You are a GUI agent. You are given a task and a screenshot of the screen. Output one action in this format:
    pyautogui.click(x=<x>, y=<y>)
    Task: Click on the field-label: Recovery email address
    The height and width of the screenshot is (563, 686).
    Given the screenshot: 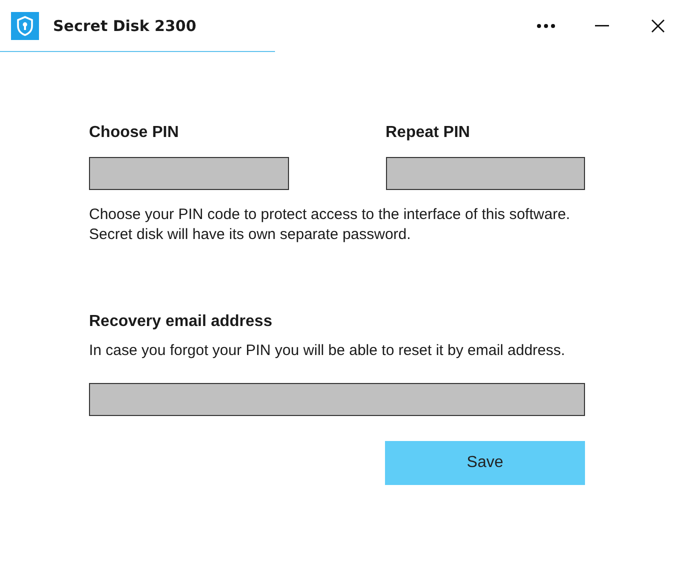 What is the action you would take?
    pyautogui.click(x=181, y=322)
    